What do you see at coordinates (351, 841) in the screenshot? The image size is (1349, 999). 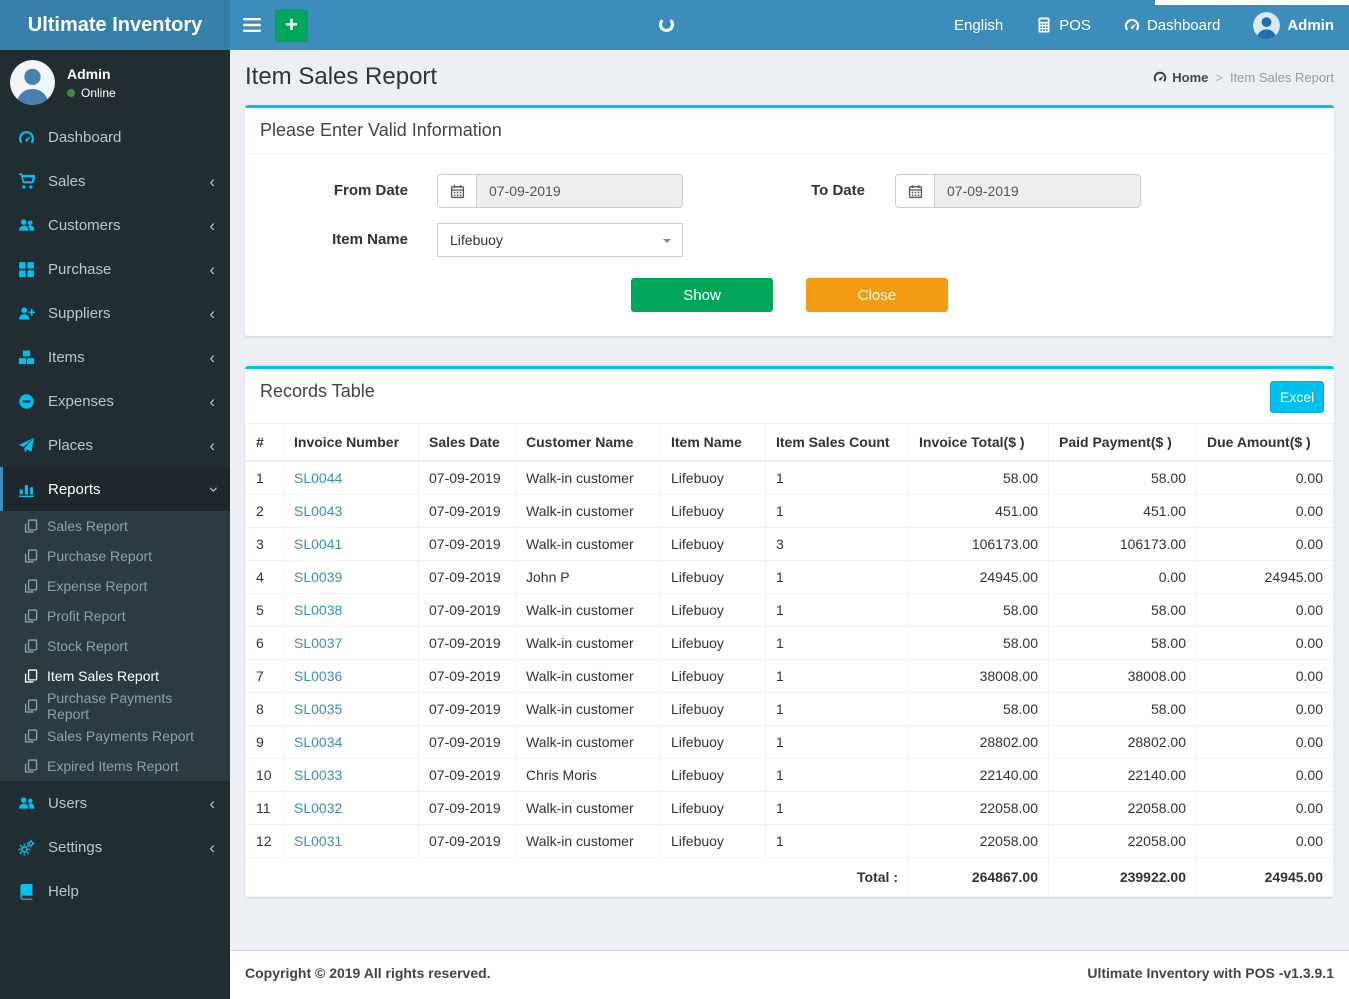 I see `invoice-cell: SL0031` at bounding box center [351, 841].